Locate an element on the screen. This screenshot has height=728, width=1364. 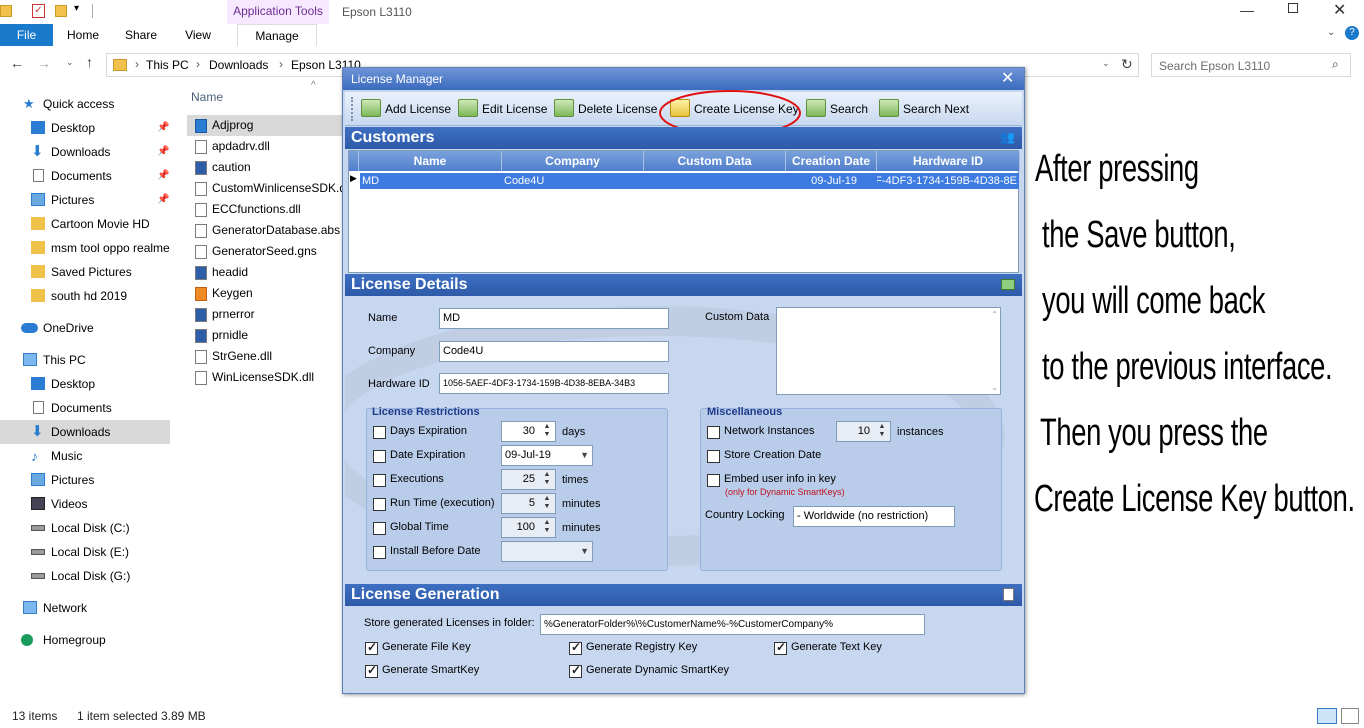
tab-view: View is located at coordinates (198, 35).